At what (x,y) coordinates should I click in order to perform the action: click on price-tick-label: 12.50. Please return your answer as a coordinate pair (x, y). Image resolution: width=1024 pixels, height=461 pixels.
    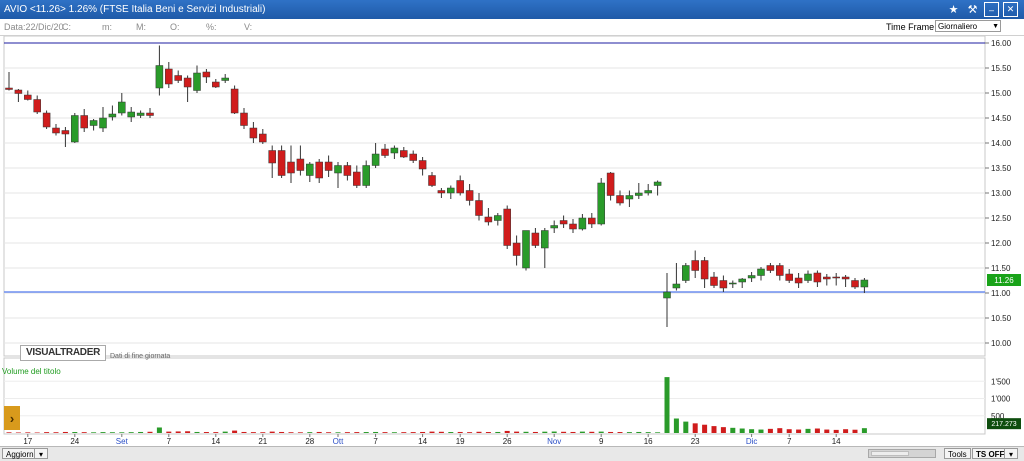
    Looking at the image, I should click on (1001, 218).